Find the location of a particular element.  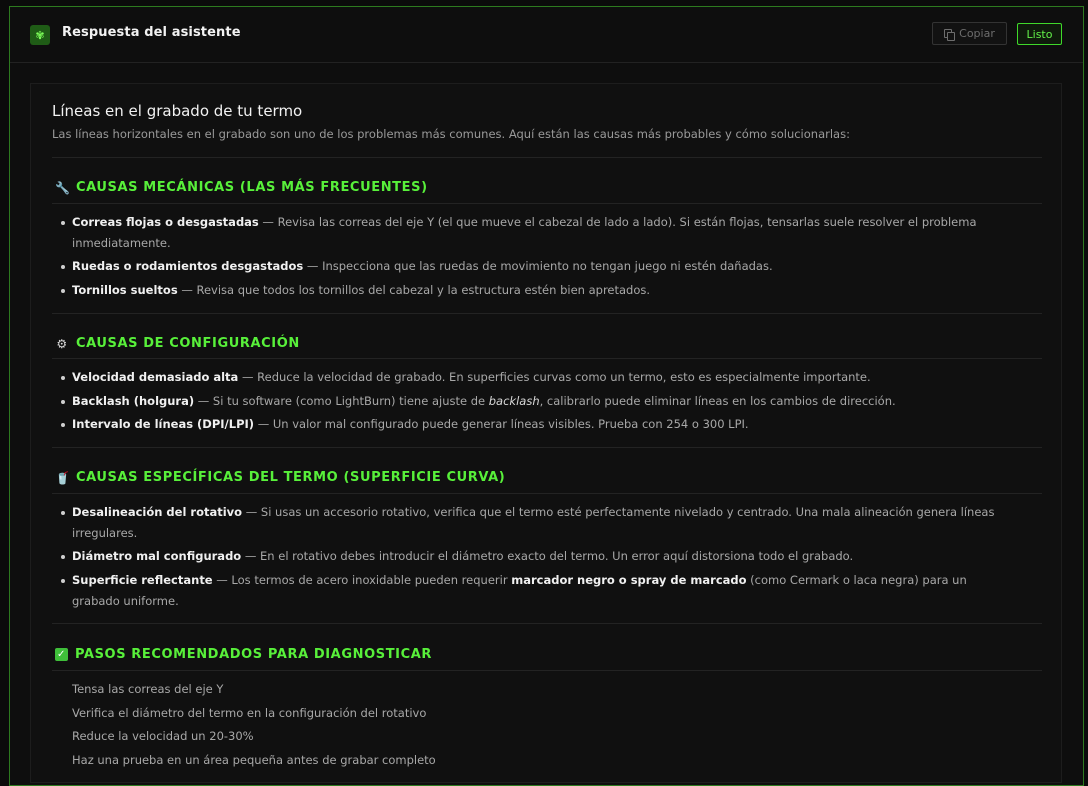

window-title: Respuesta del asistente is located at coordinates (151, 32).